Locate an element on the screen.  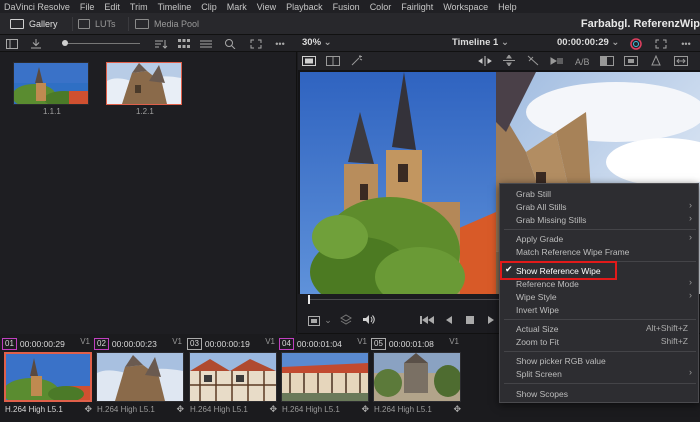
tab-divider is located at coordinates (72, 24).